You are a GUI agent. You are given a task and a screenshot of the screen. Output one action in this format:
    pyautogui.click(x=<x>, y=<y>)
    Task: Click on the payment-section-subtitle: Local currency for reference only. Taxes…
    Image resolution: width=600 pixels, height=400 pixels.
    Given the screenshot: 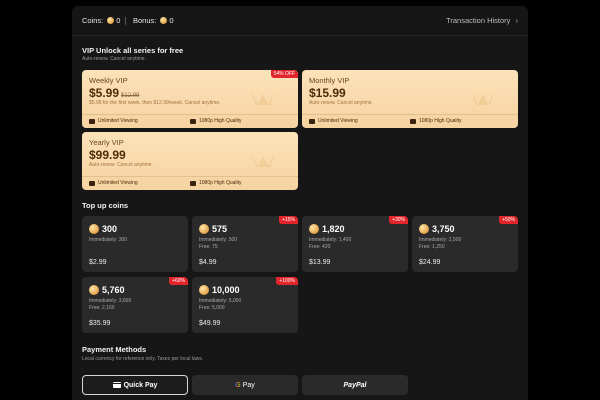 What is the action you would take?
    pyautogui.click(x=143, y=359)
    